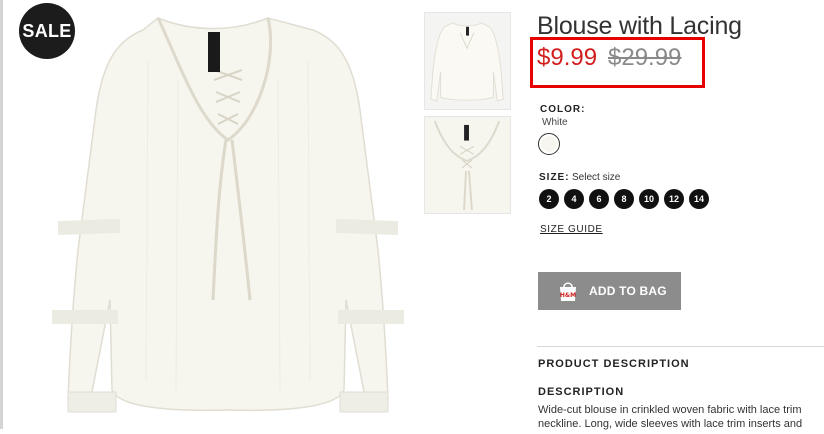 This screenshot has height=434, width=824. I want to click on size-options: 2 4 6 8 10 12 14, so click(624, 199).